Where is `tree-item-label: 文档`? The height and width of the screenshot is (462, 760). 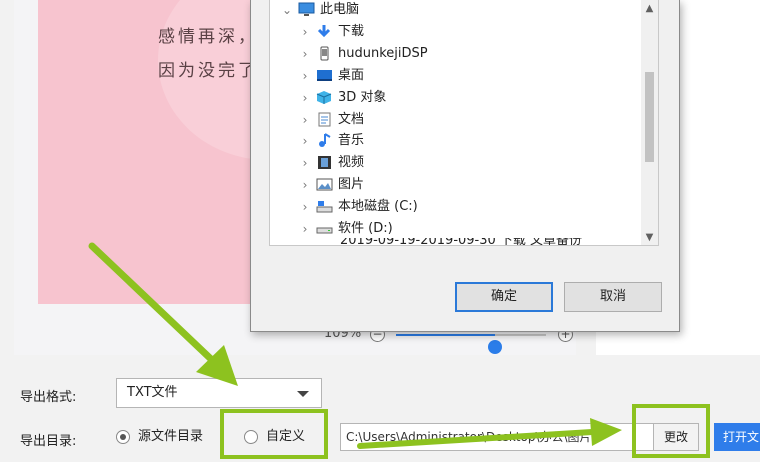
tree-item-label: 文档 is located at coordinates (351, 119).